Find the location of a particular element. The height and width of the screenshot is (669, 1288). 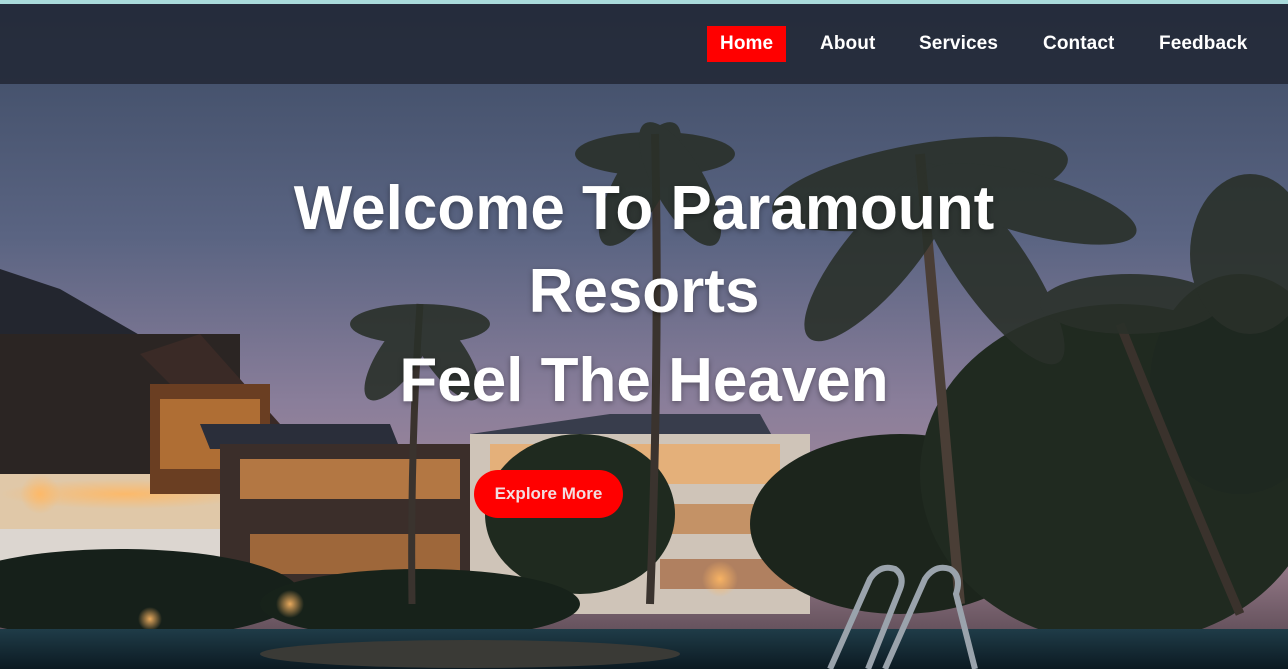

nav-link-contact: Contact is located at coordinates (1078, 44).